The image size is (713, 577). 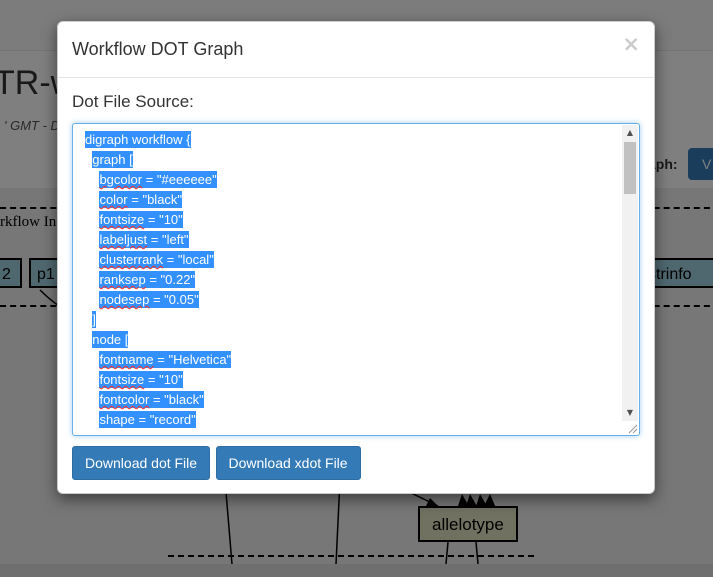 What do you see at coordinates (170, 279) in the screenshot?
I see `code-value: = "0.22"` at bounding box center [170, 279].